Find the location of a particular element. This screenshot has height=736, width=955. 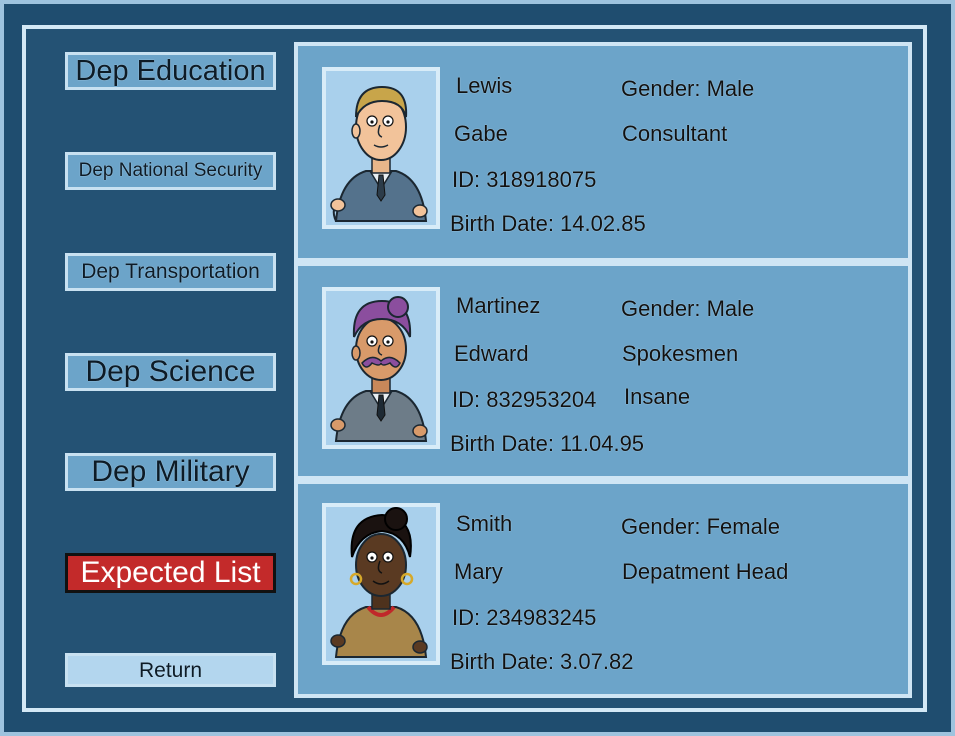

dep-military-button: Dep Military is located at coordinates (170, 472).